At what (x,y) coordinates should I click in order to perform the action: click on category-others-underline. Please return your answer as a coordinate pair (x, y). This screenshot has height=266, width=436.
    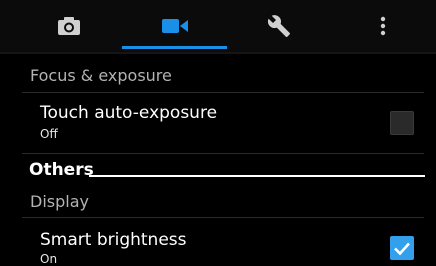
    Looking at the image, I should click on (257, 176).